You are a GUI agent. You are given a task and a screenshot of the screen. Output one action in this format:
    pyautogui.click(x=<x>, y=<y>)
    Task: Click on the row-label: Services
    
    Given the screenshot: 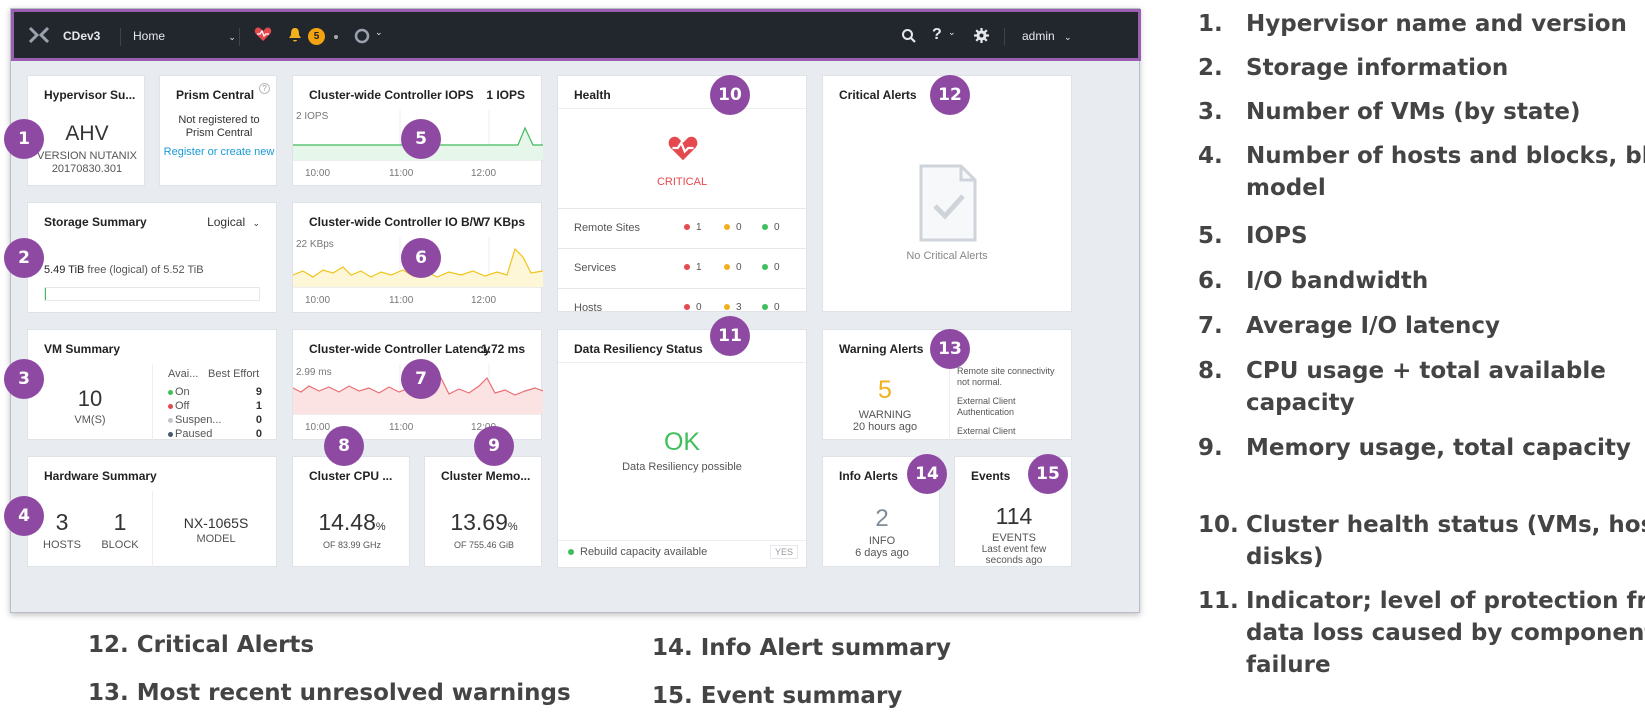 What is the action you would take?
    pyautogui.click(x=595, y=268)
    